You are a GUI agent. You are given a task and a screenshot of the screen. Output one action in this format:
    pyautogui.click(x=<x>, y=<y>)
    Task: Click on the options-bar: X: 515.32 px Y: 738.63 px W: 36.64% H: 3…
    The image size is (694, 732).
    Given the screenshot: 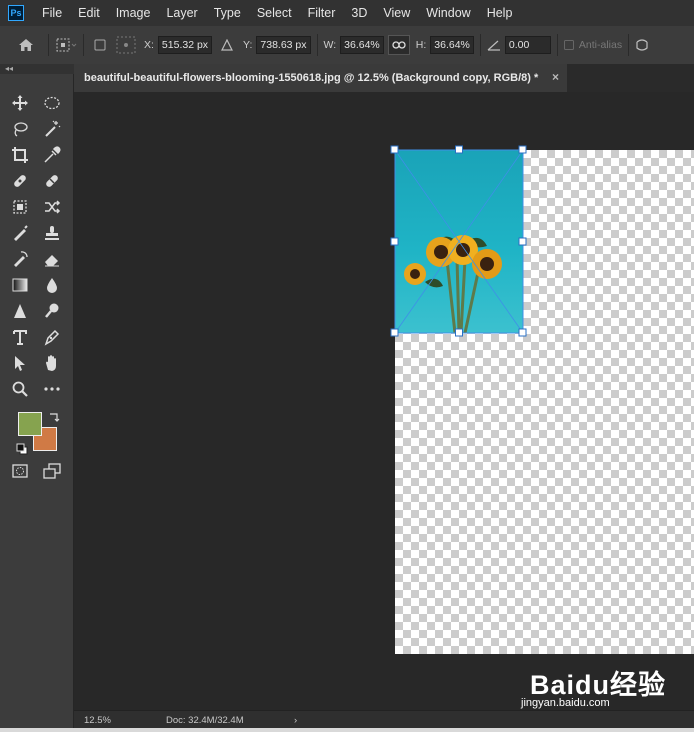 What is the action you would take?
    pyautogui.click(x=347, y=45)
    